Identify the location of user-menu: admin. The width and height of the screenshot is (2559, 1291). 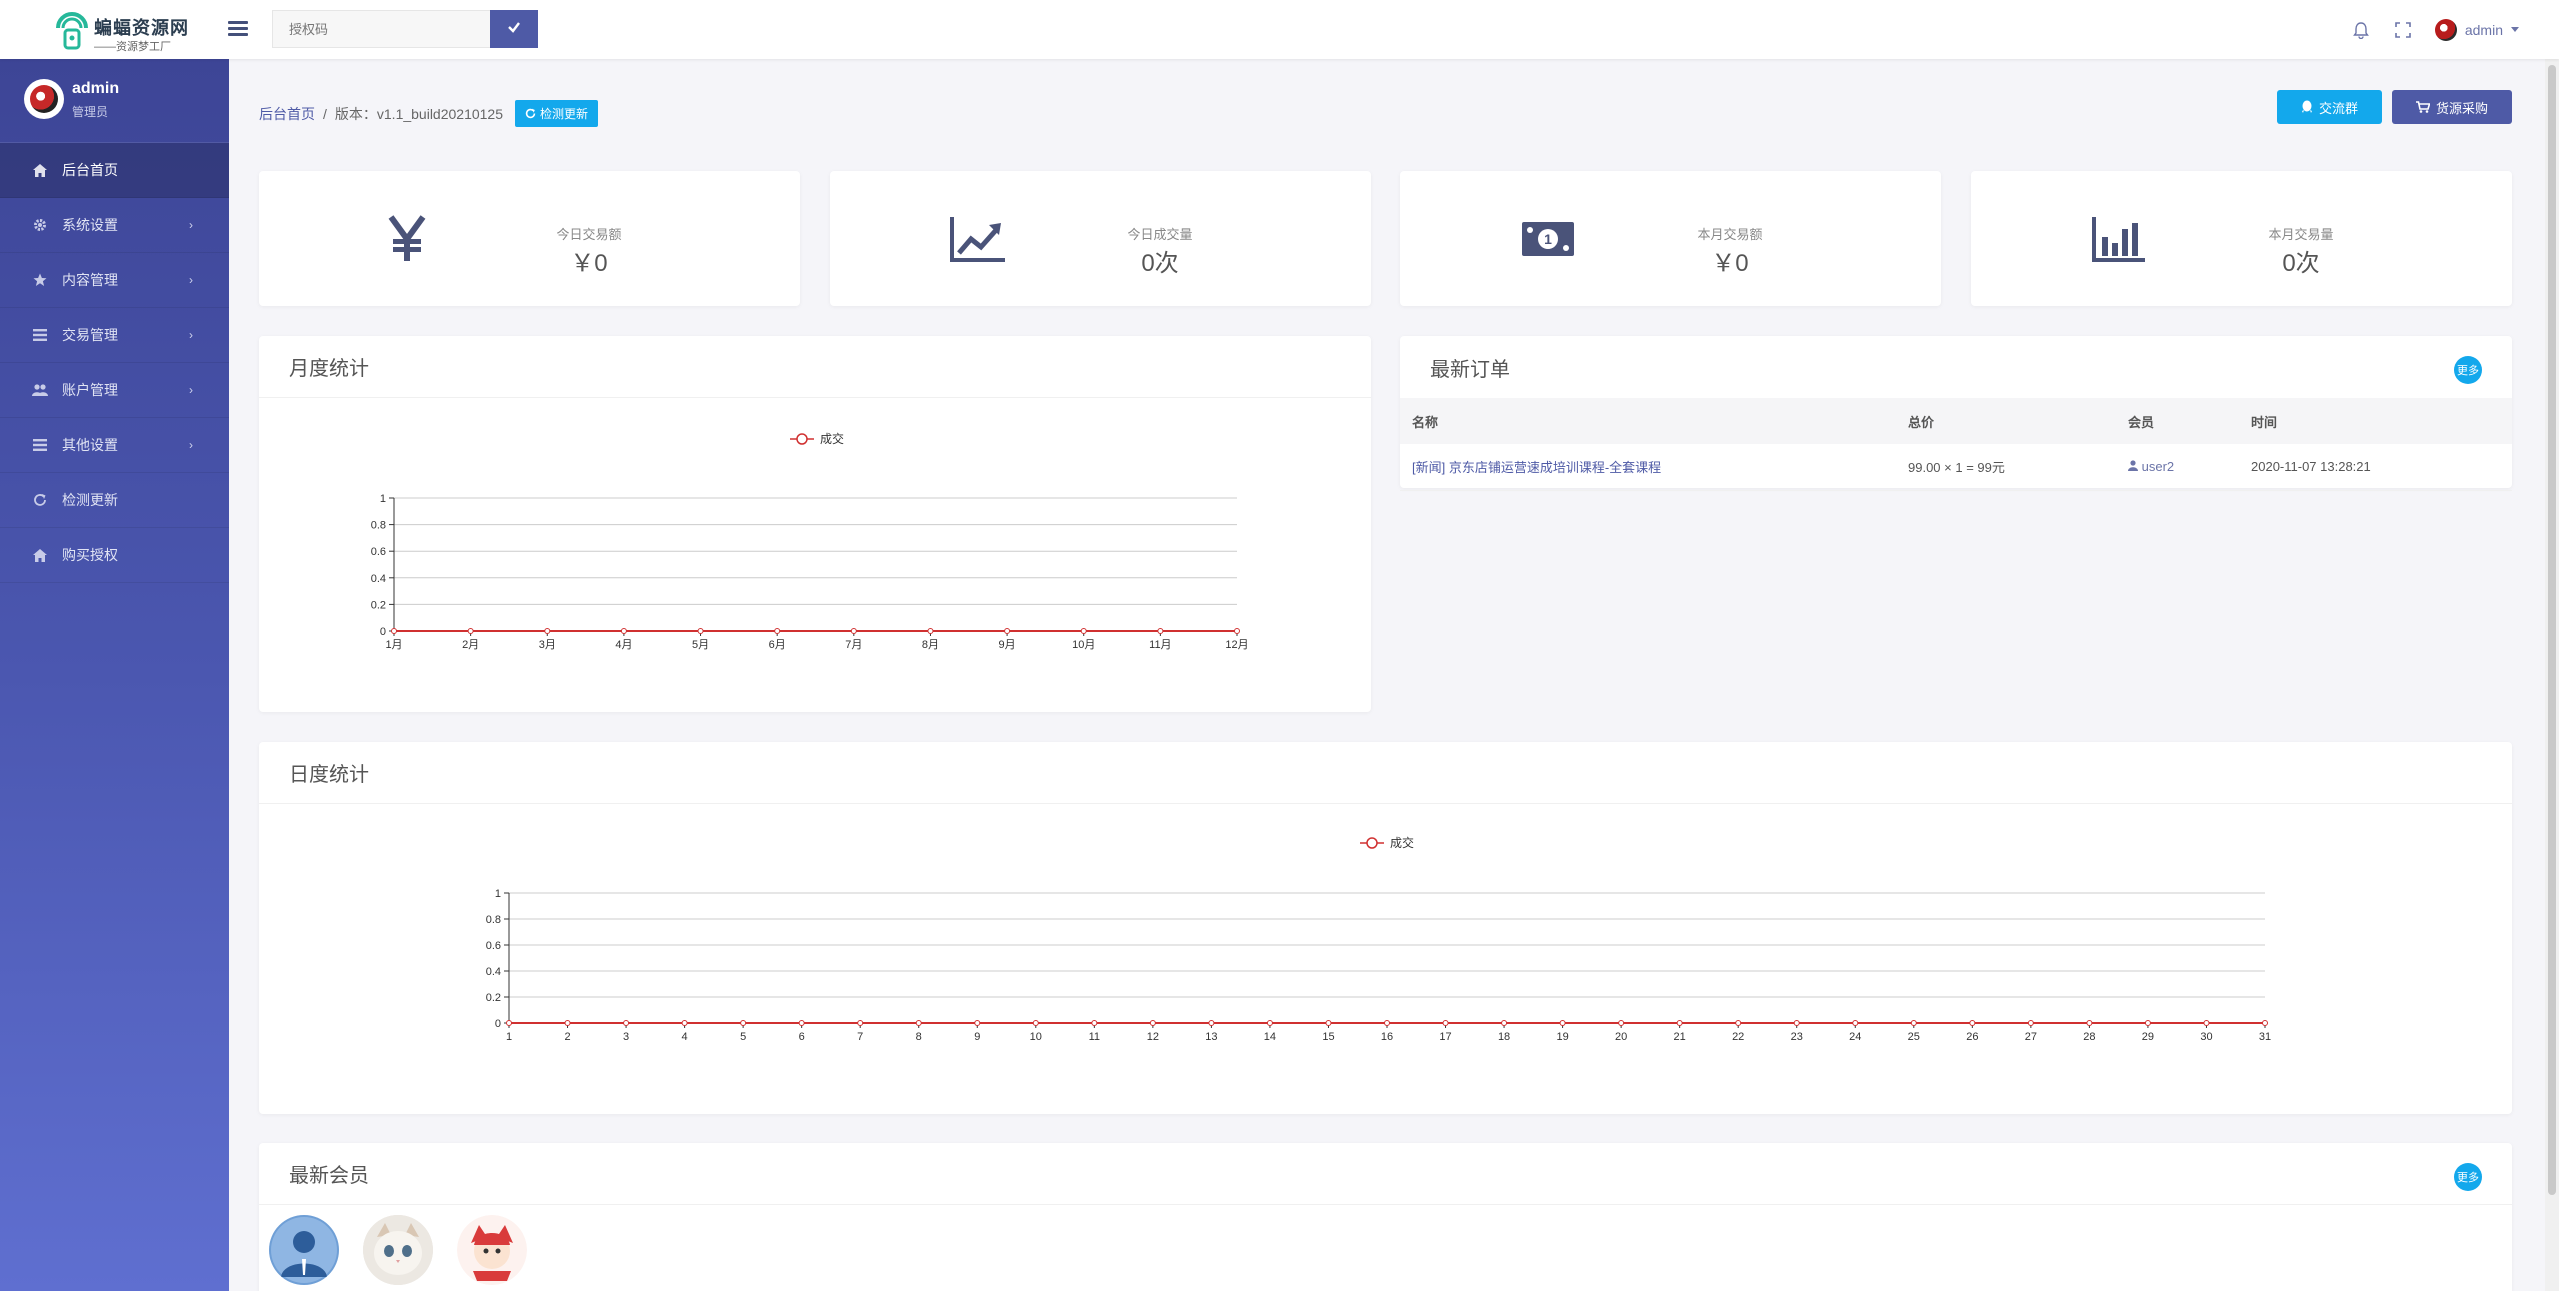
(2476, 30).